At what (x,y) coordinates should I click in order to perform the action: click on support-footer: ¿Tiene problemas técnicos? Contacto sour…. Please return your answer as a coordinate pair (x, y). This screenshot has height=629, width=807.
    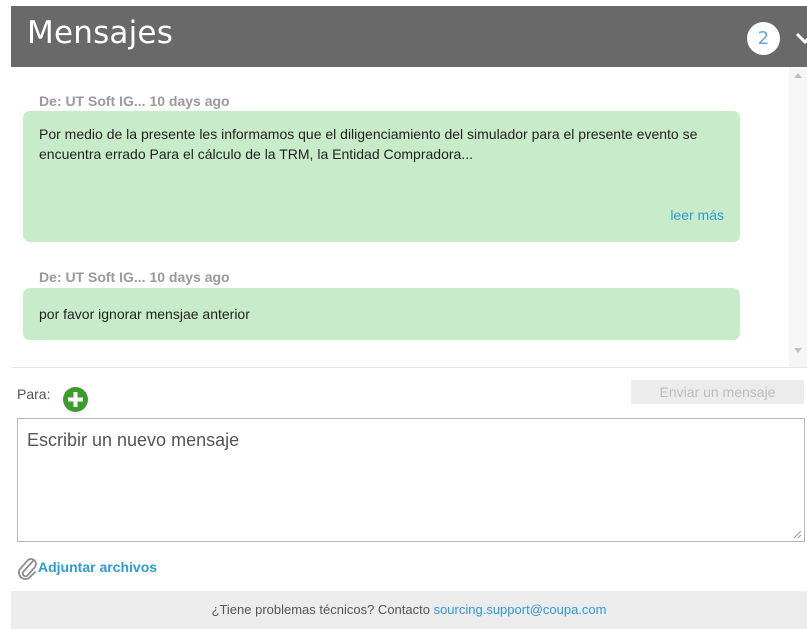
    Looking at the image, I should click on (409, 610).